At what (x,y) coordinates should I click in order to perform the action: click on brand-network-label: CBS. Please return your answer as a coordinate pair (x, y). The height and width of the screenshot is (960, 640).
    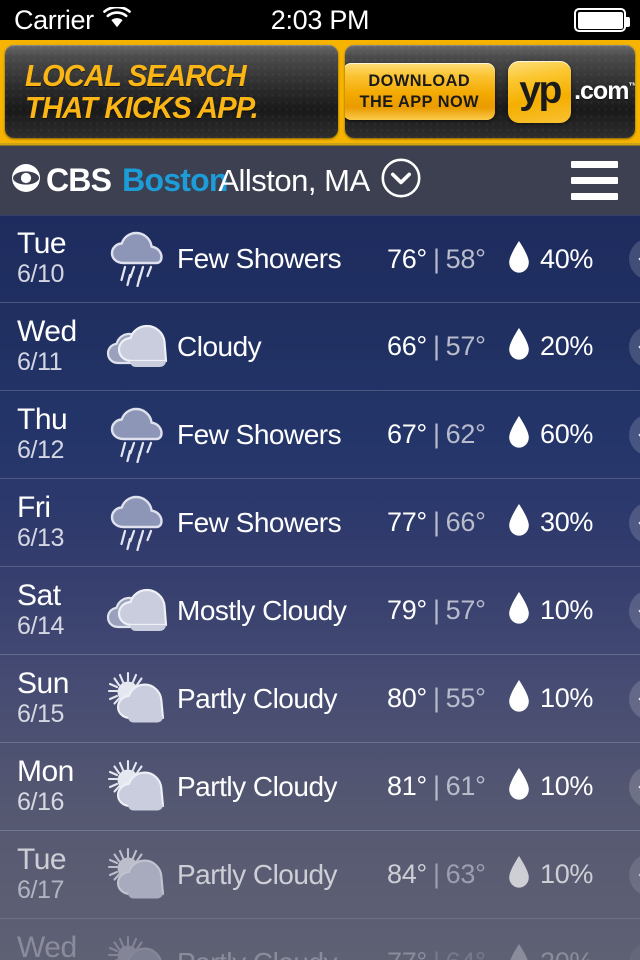
    Looking at the image, I should click on (79, 180).